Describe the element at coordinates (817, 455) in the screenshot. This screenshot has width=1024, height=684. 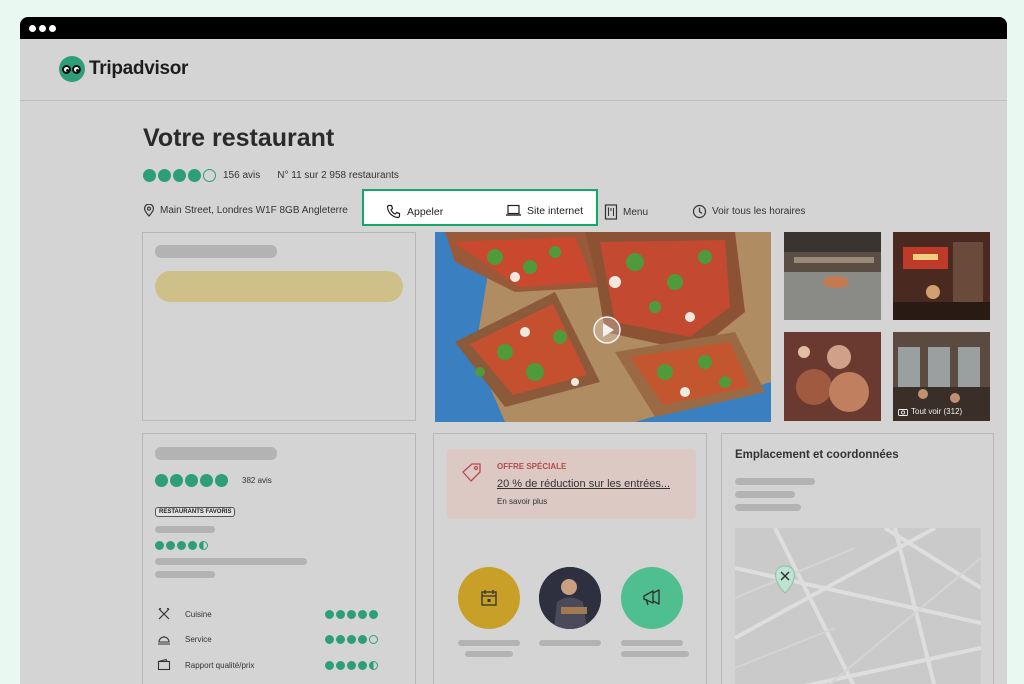
I see `location-title: Emplacement et coordonnées` at that location.